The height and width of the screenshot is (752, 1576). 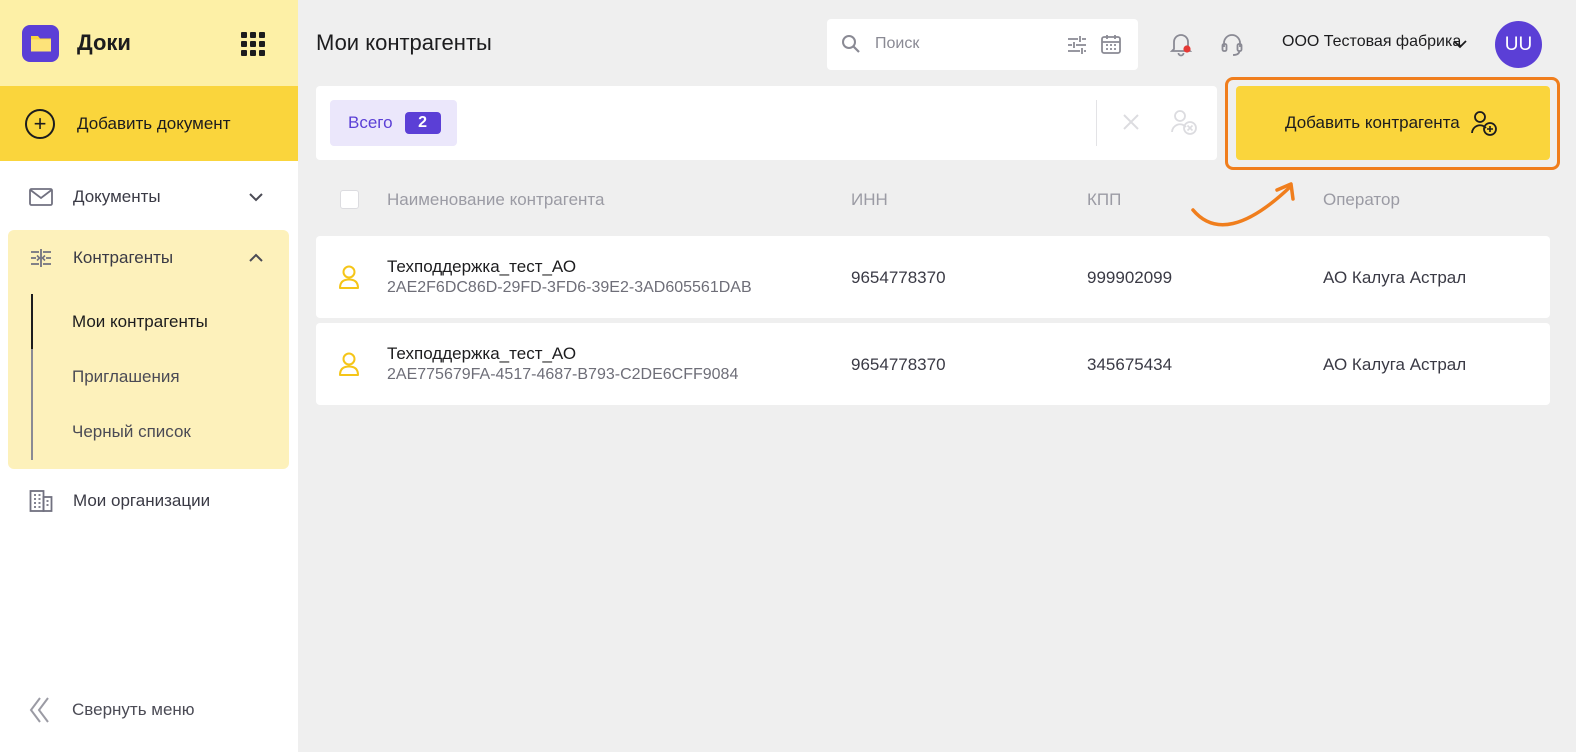 What do you see at coordinates (1130, 277) in the screenshot?
I see `counterparty-kpp: 999902099` at bounding box center [1130, 277].